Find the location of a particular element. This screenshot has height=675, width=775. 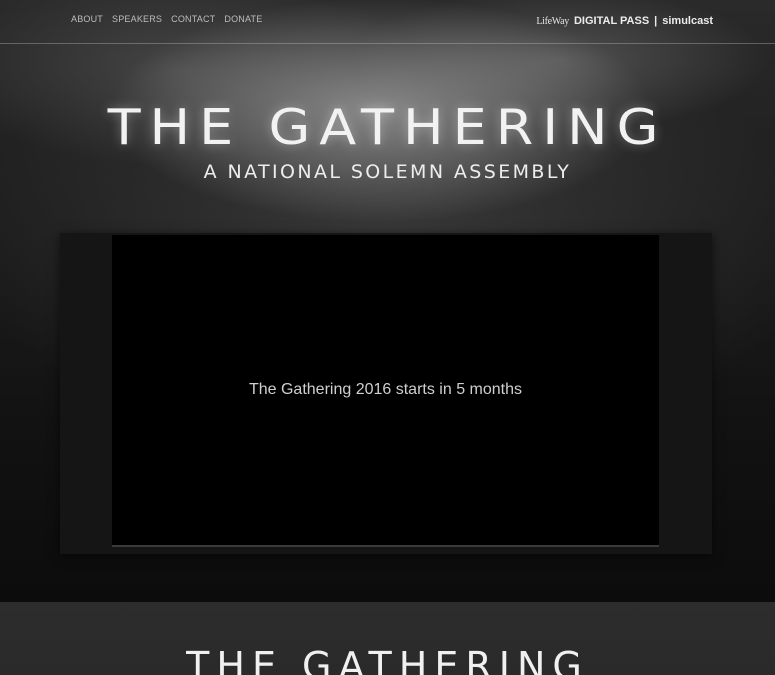

nav-donate: DONATE is located at coordinates (243, 19).